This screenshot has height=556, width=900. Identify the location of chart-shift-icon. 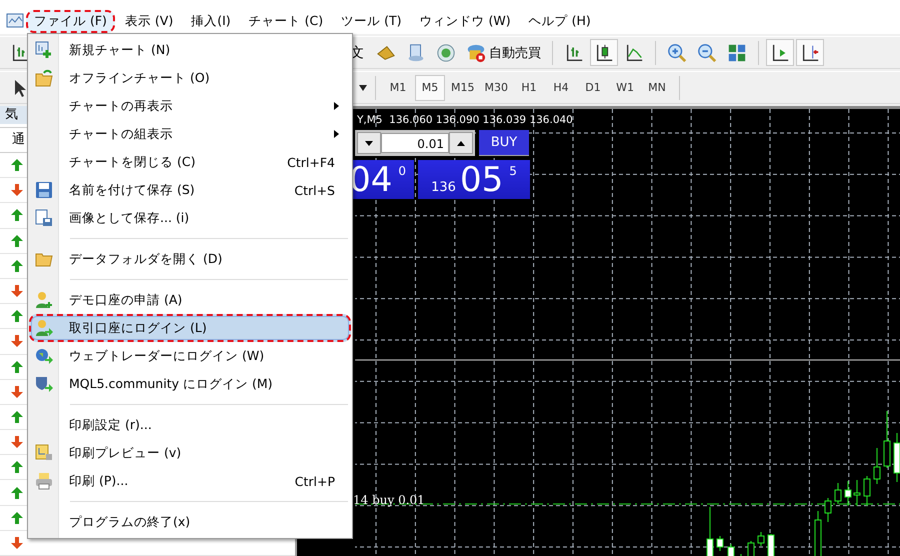
(810, 52).